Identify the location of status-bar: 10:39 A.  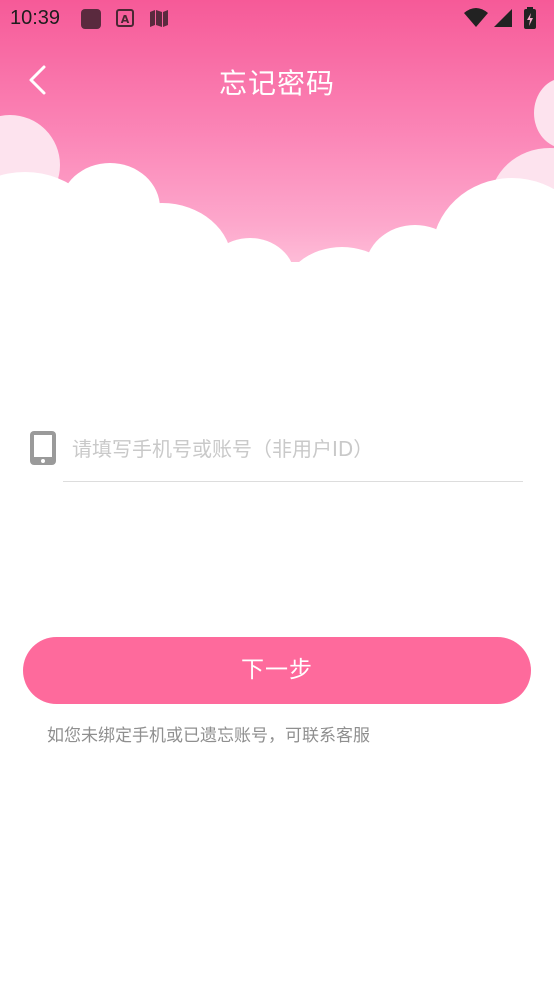
(277, 19).